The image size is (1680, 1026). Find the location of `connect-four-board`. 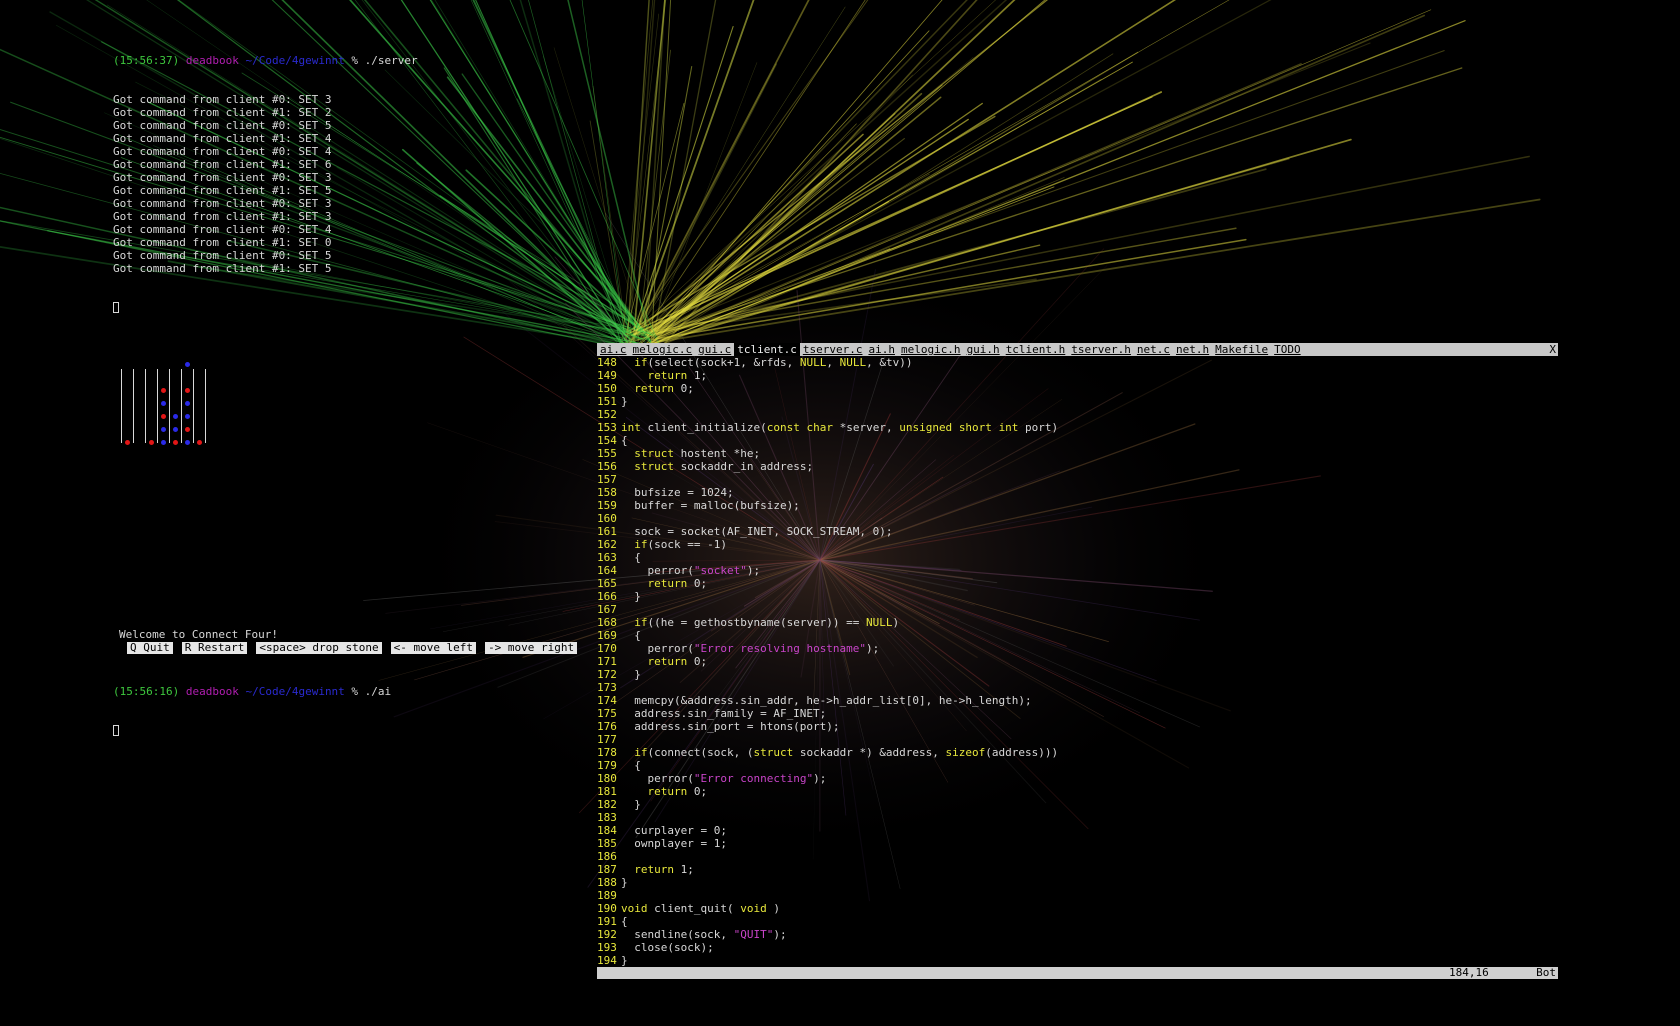

connect-four-board is located at coordinates (163, 404).